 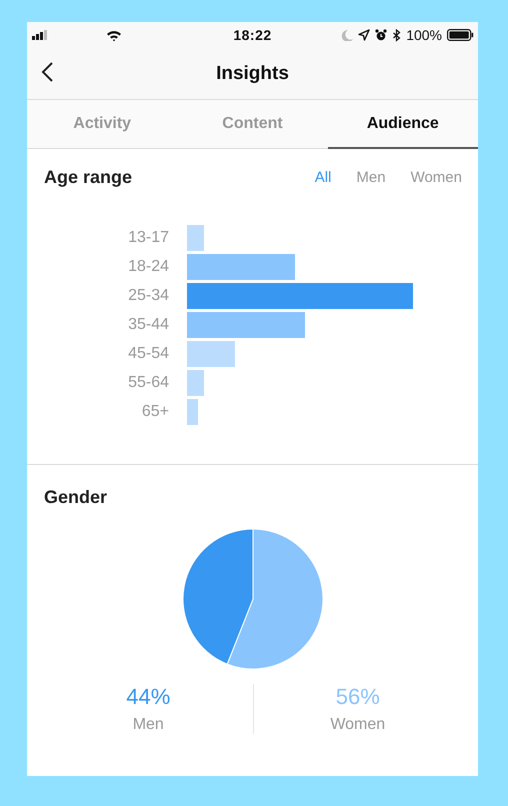 I want to click on clock-time: 18:22, so click(x=252, y=35).